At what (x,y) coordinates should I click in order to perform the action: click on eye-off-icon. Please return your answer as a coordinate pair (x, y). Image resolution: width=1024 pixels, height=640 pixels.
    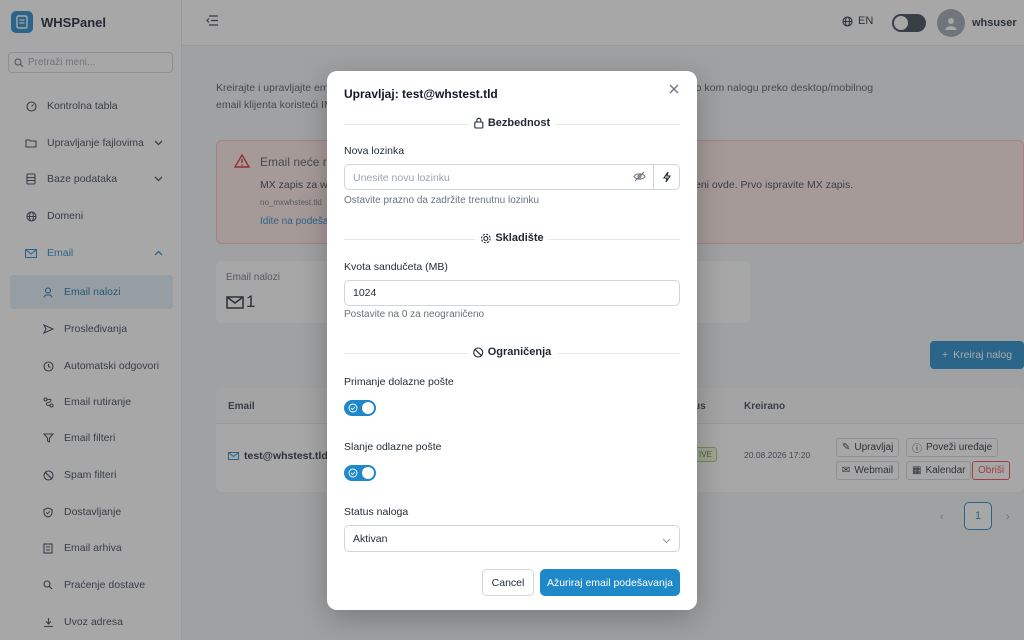
    Looking at the image, I should click on (639, 178).